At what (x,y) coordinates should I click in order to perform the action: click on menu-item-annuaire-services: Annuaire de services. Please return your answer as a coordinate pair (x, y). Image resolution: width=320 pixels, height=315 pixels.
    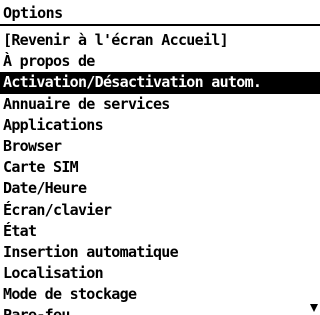
    Looking at the image, I should click on (160, 104).